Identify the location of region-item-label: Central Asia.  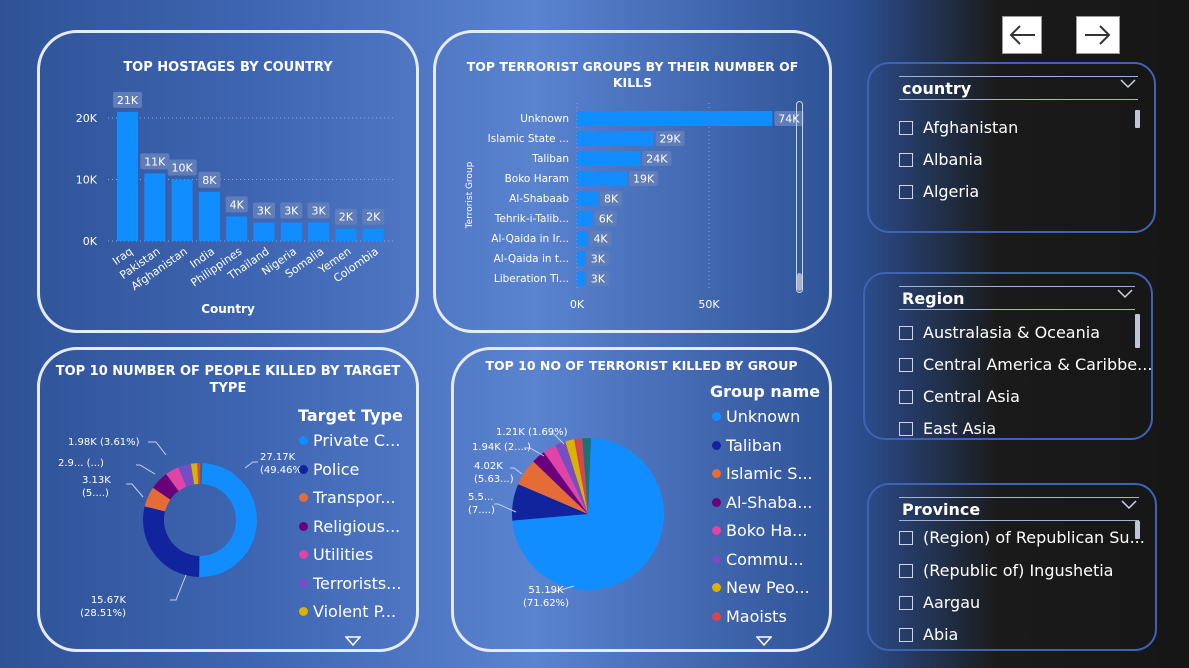
(971, 396).